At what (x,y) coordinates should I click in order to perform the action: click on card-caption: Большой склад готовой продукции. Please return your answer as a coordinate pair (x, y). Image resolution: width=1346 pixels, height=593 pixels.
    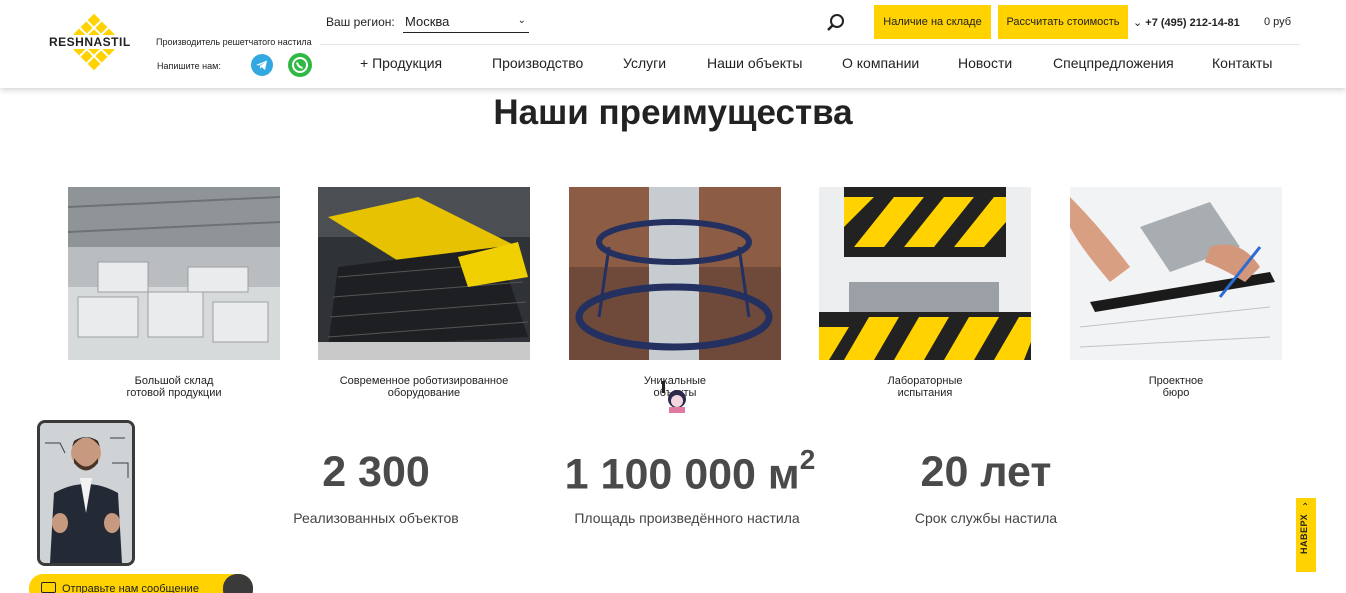
    Looking at the image, I should click on (174, 387).